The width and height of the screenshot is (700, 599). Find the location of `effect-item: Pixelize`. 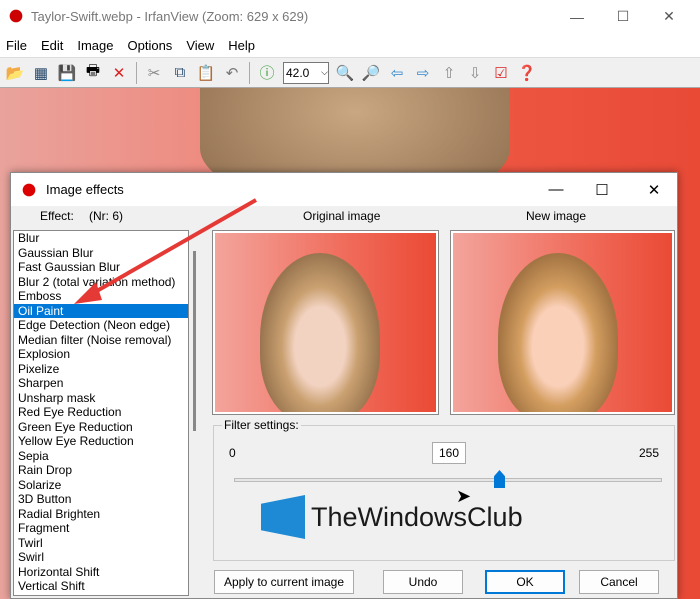

effect-item: Pixelize is located at coordinates (101, 369).